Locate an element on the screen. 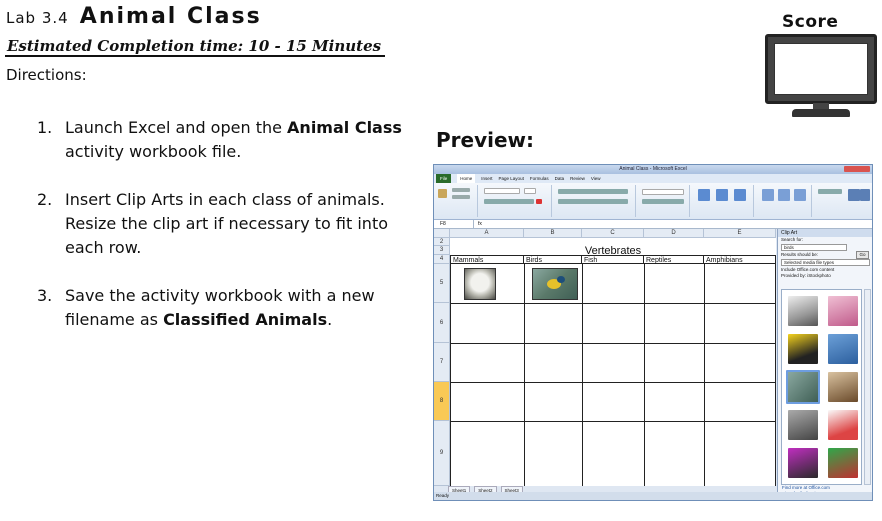 The image size is (882, 521). header-cell-amphibians: Amphibians is located at coordinates (740, 259).